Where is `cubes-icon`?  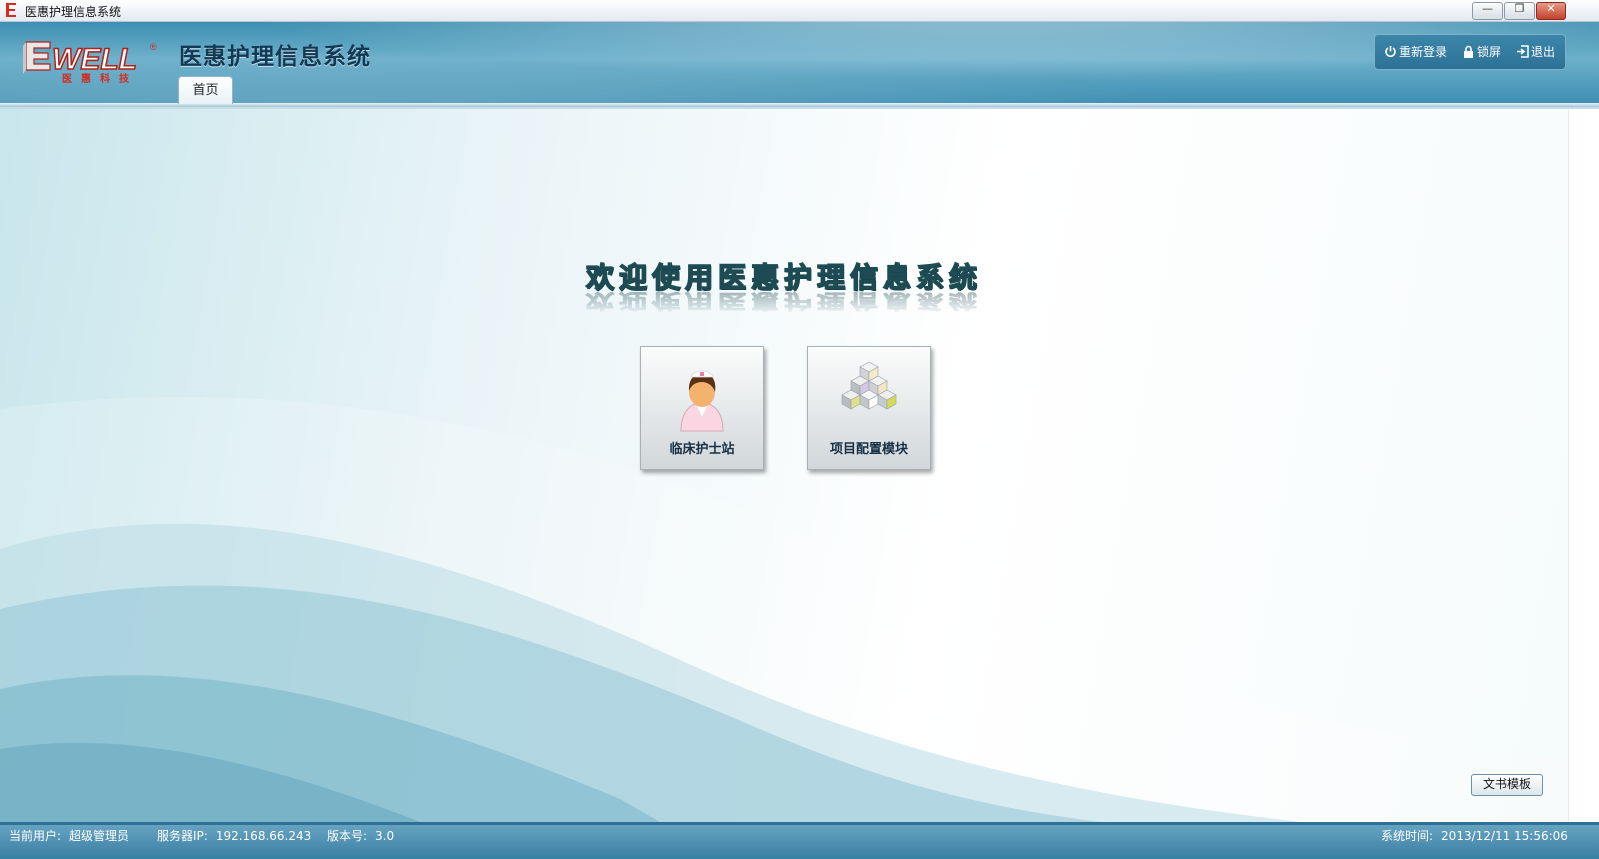
cubes-icon is located at coordinates (869, 385).